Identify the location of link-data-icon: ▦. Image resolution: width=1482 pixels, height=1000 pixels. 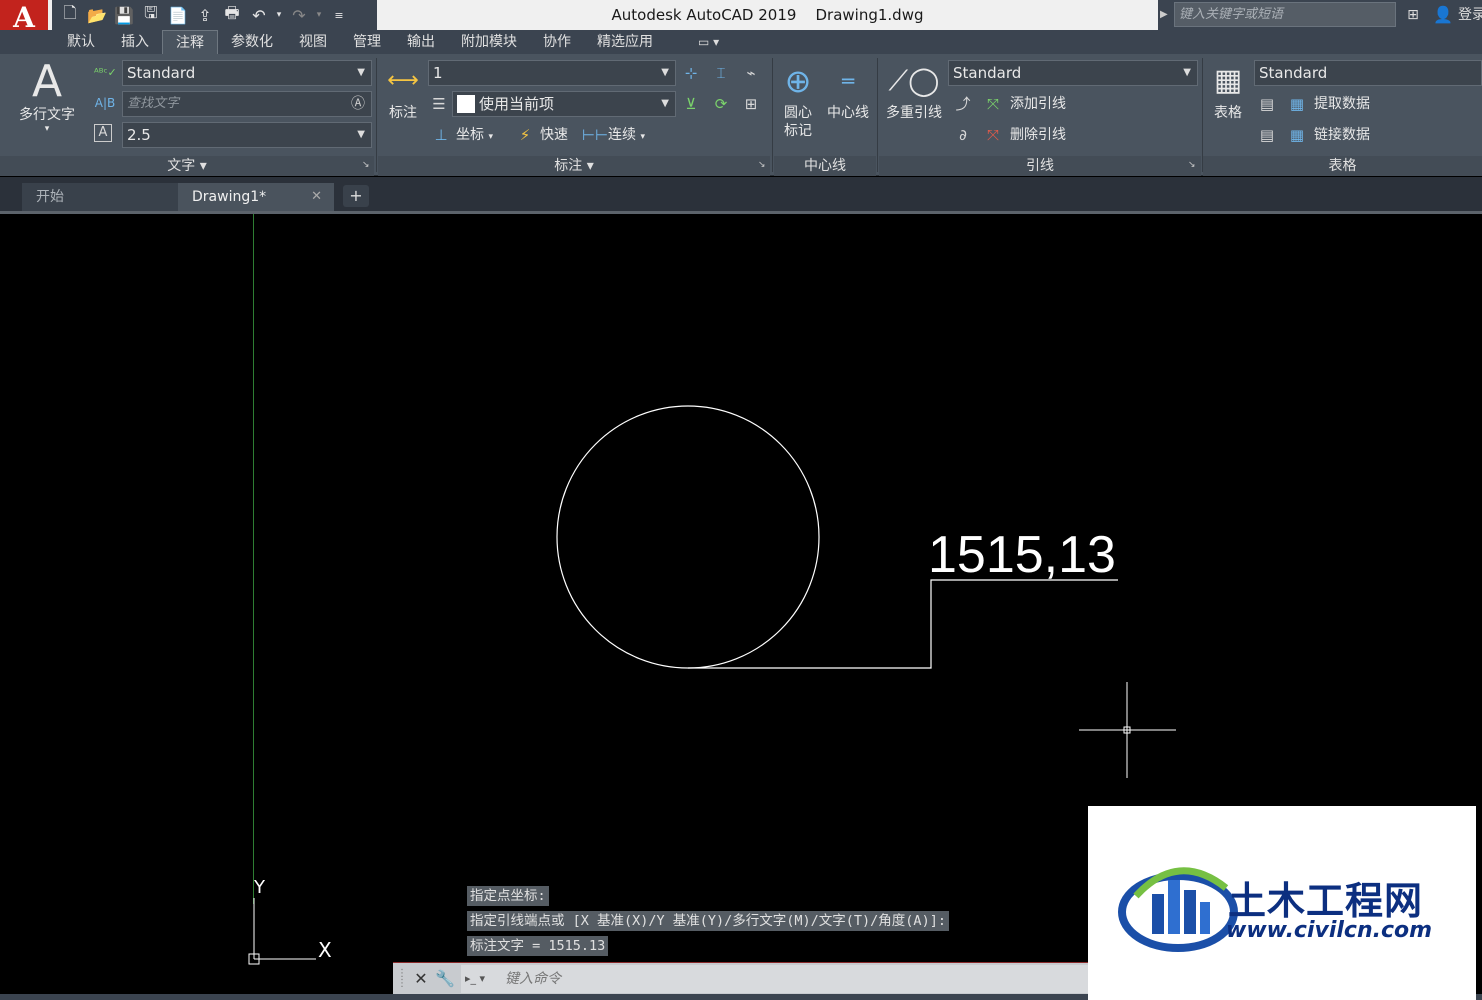
(1297, 135).